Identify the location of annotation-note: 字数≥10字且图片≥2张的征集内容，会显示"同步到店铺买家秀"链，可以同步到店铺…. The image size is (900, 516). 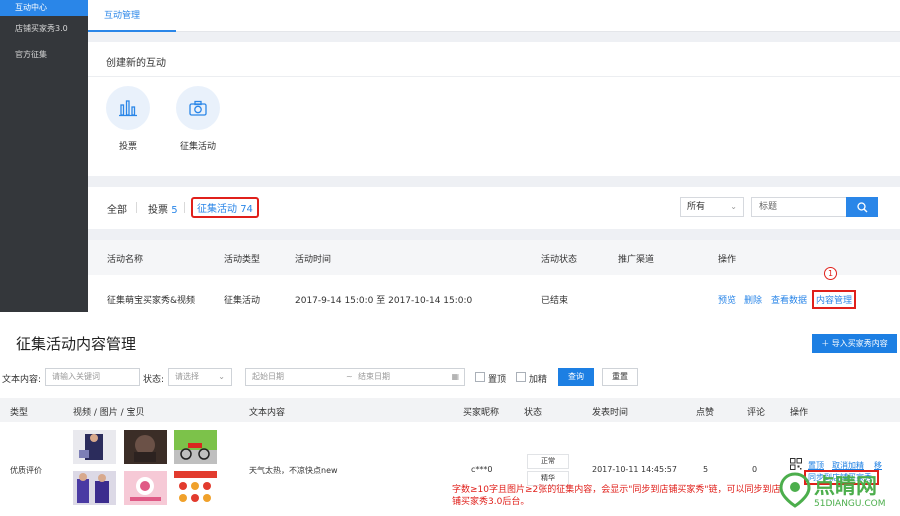
(616, 496).